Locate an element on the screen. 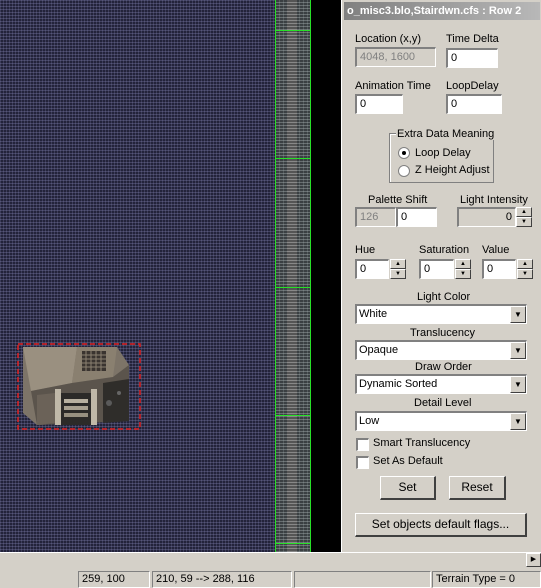 This screenshot has width=541, height=588. cursor-coords: 259, 100 is located at coordinates (114, 579).